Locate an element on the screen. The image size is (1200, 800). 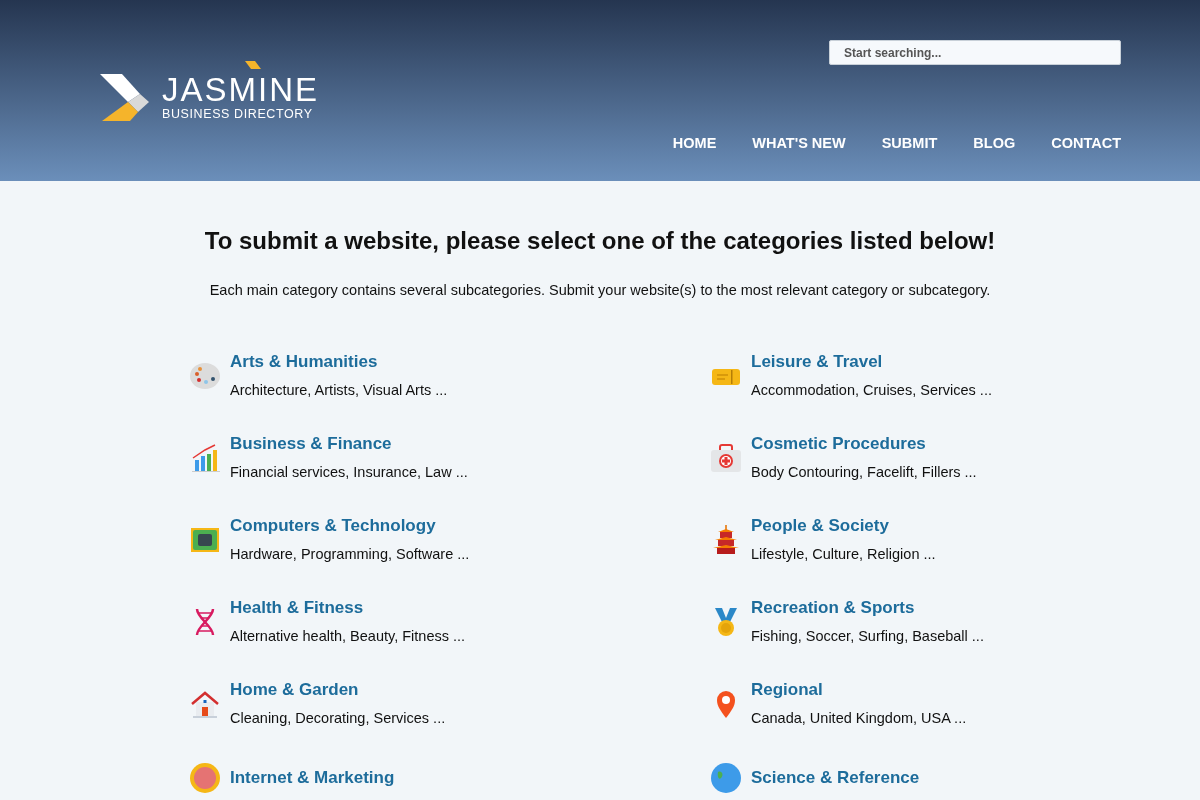
nav-link: WHAT'S NEW is located at coordinates (799, 143).